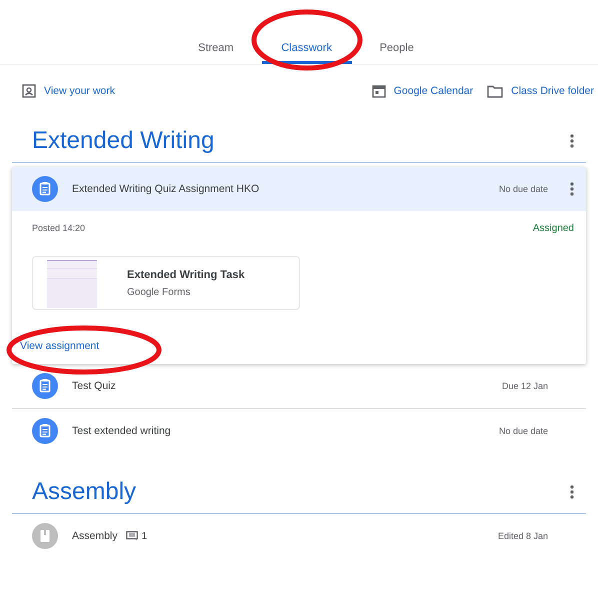 This screenshot has height=594, width=598. Describe the element at coordinates (59, 228) in the screenshot. I see `posted-time: Posted 14:20` at that location.